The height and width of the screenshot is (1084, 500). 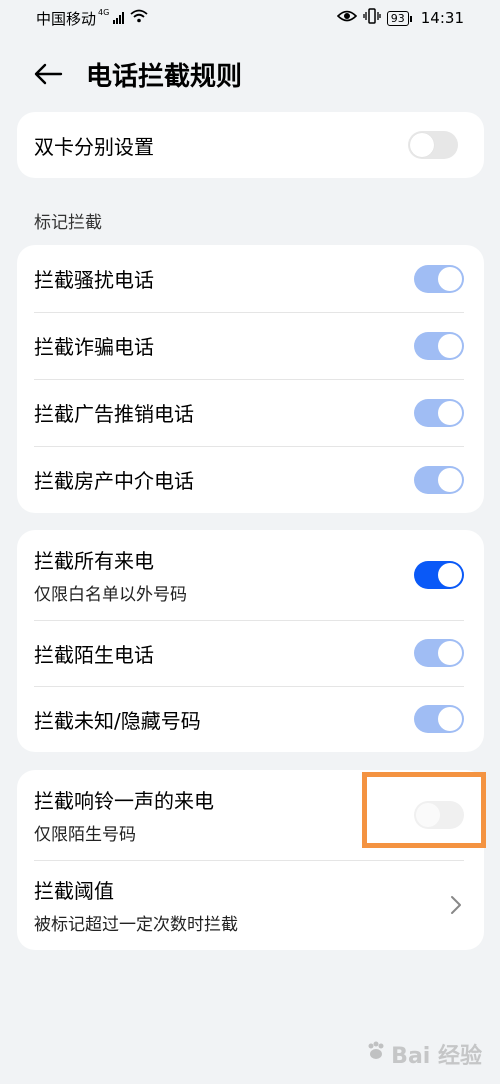 What do you see at coordinates (442, 18) in the screenshot?
I see `clock: 14:31` at bounding box center [442, 18].